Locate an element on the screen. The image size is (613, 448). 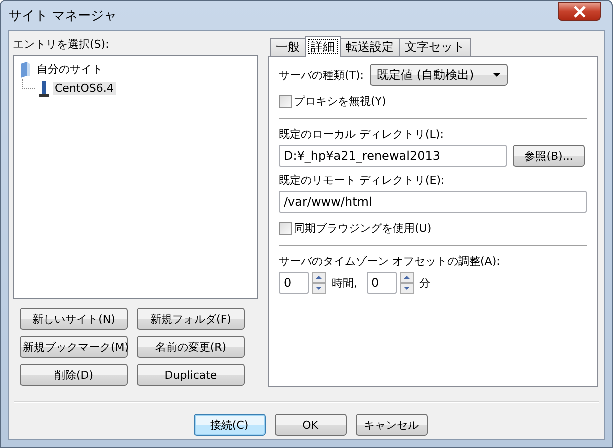
server-icon is located at coordinates (44, 89).